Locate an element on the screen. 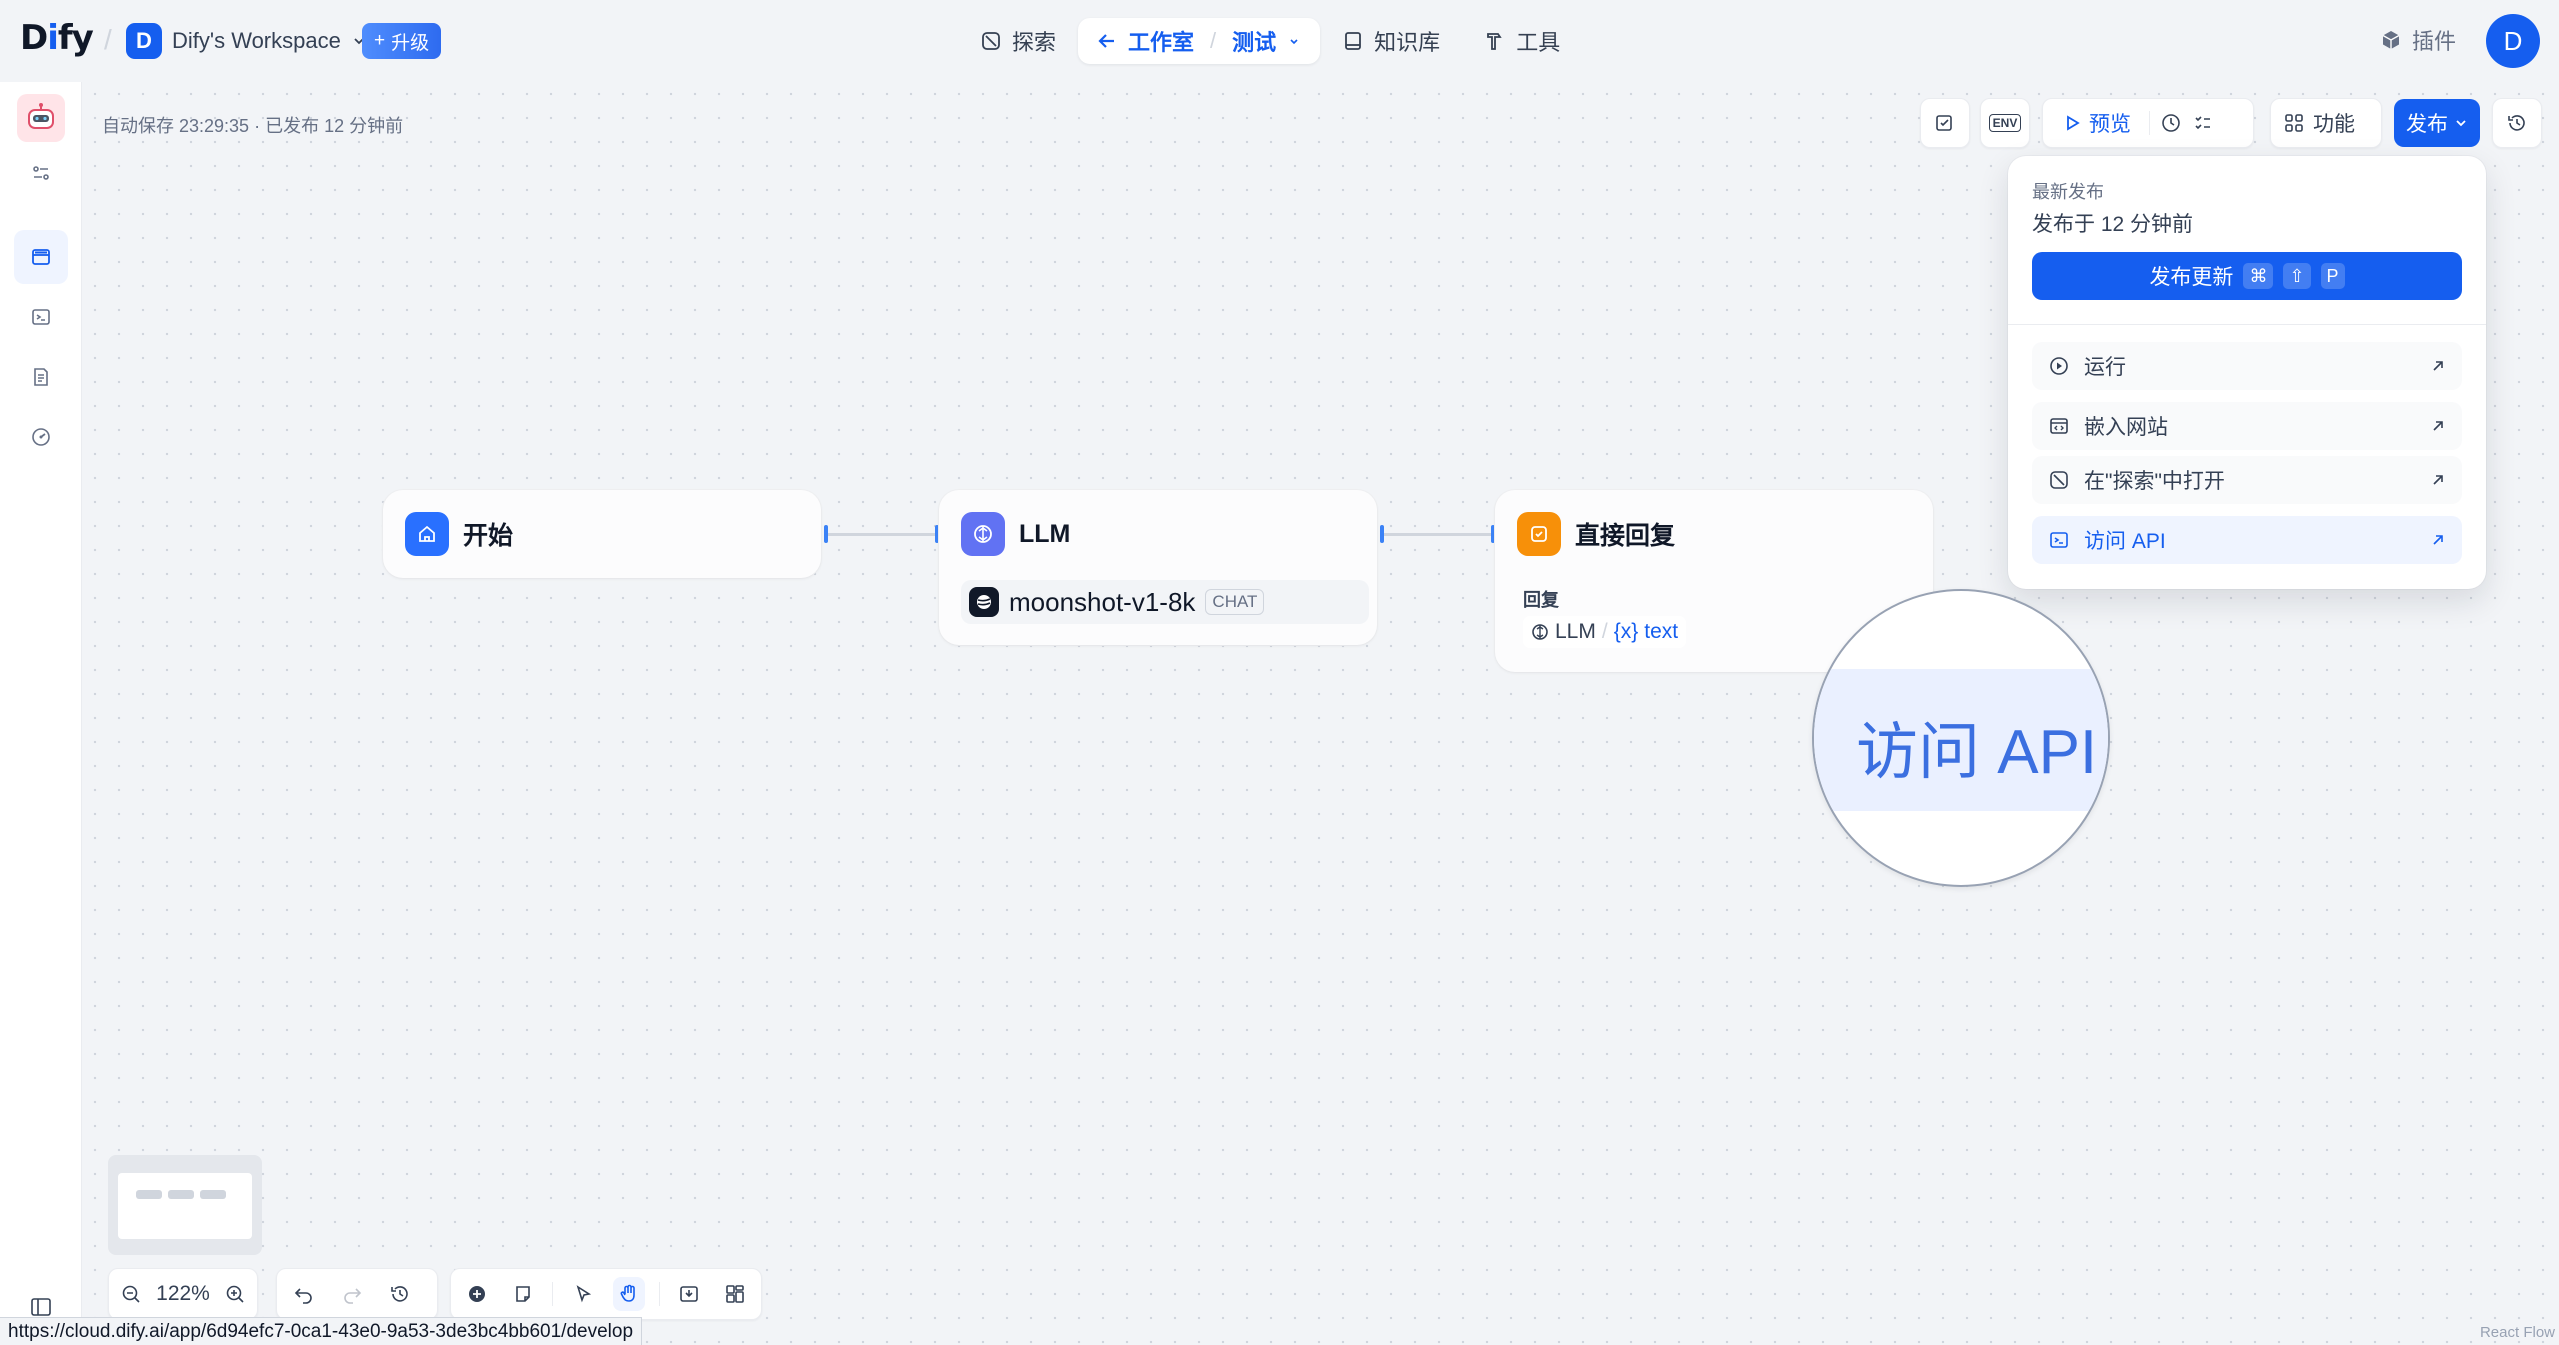 Image resolution: width=2559 pixels, height=1345 pixels. nav-studio: 工作室 / 测试 is located at coordinates (1199, 41).